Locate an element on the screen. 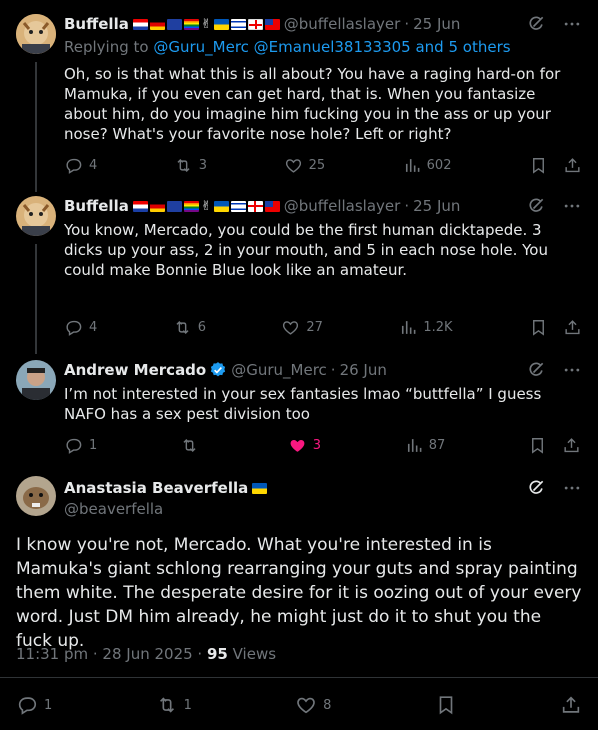 This screenshot has height=730, width=598. tweet-header: Andrew Mercado @Guru_Merc · 26 Jun is located at coordinates (225, 370).